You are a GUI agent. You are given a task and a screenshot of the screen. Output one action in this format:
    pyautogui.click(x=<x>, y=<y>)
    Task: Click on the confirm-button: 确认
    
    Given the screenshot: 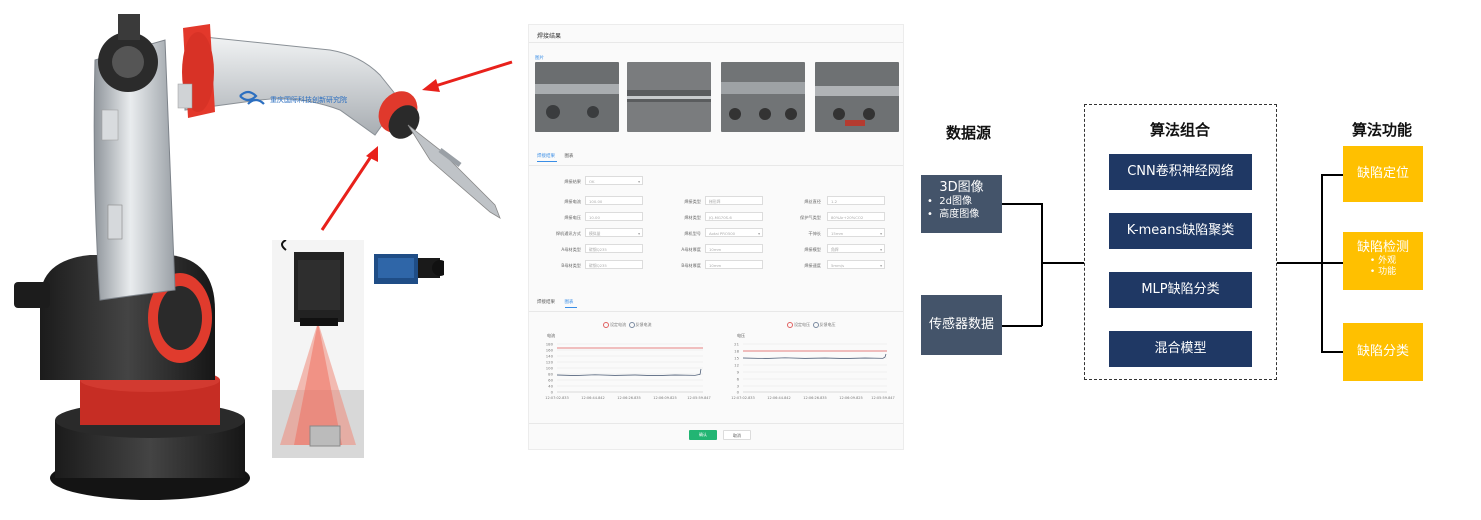 What is the action you would take?
    pyautogui.click(x=703, y=435)
    